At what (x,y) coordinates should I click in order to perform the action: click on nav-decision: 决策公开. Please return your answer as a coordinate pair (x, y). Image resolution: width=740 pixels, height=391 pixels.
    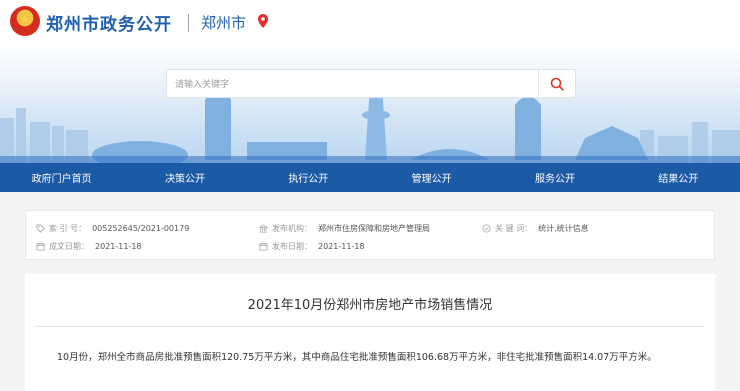
    Looking at the image, I should click on (184, 177).